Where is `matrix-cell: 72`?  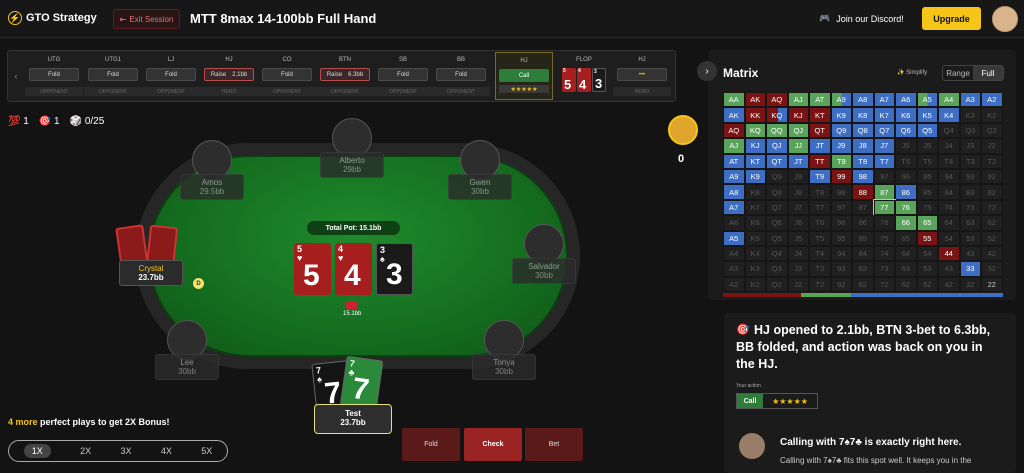 matrix-cell: 72 is located at coordinates (992, 207).